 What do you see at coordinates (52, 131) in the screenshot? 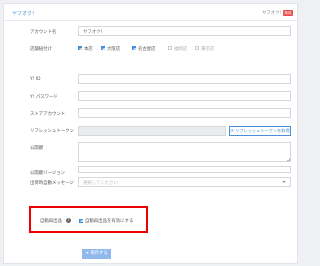
I see `refresh-token-label: リフレッシュトークン` at bounding box center [52, 131].